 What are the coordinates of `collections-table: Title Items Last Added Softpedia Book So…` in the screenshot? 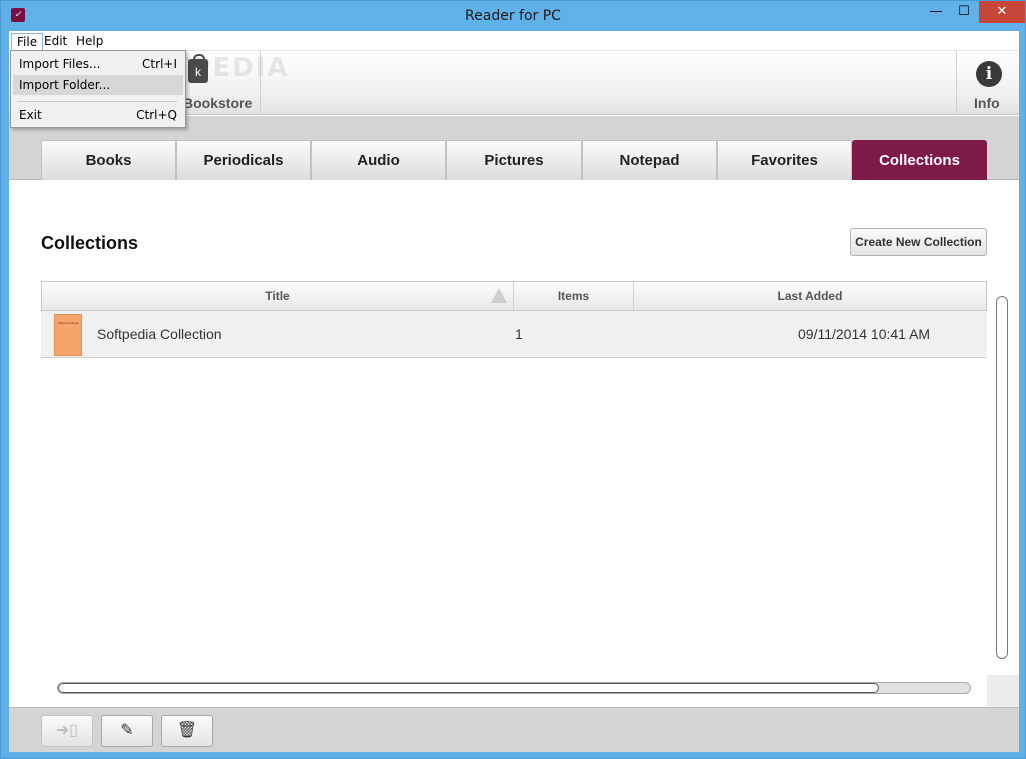 It's located at (514, 319).